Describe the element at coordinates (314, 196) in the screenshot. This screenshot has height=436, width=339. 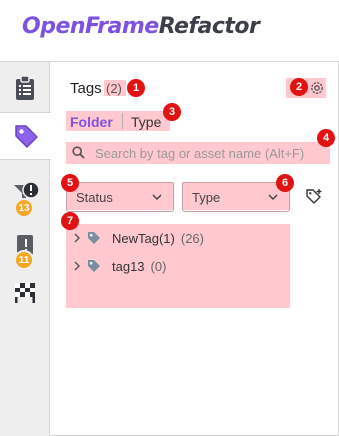
I see `add-tag-icon` at that location.